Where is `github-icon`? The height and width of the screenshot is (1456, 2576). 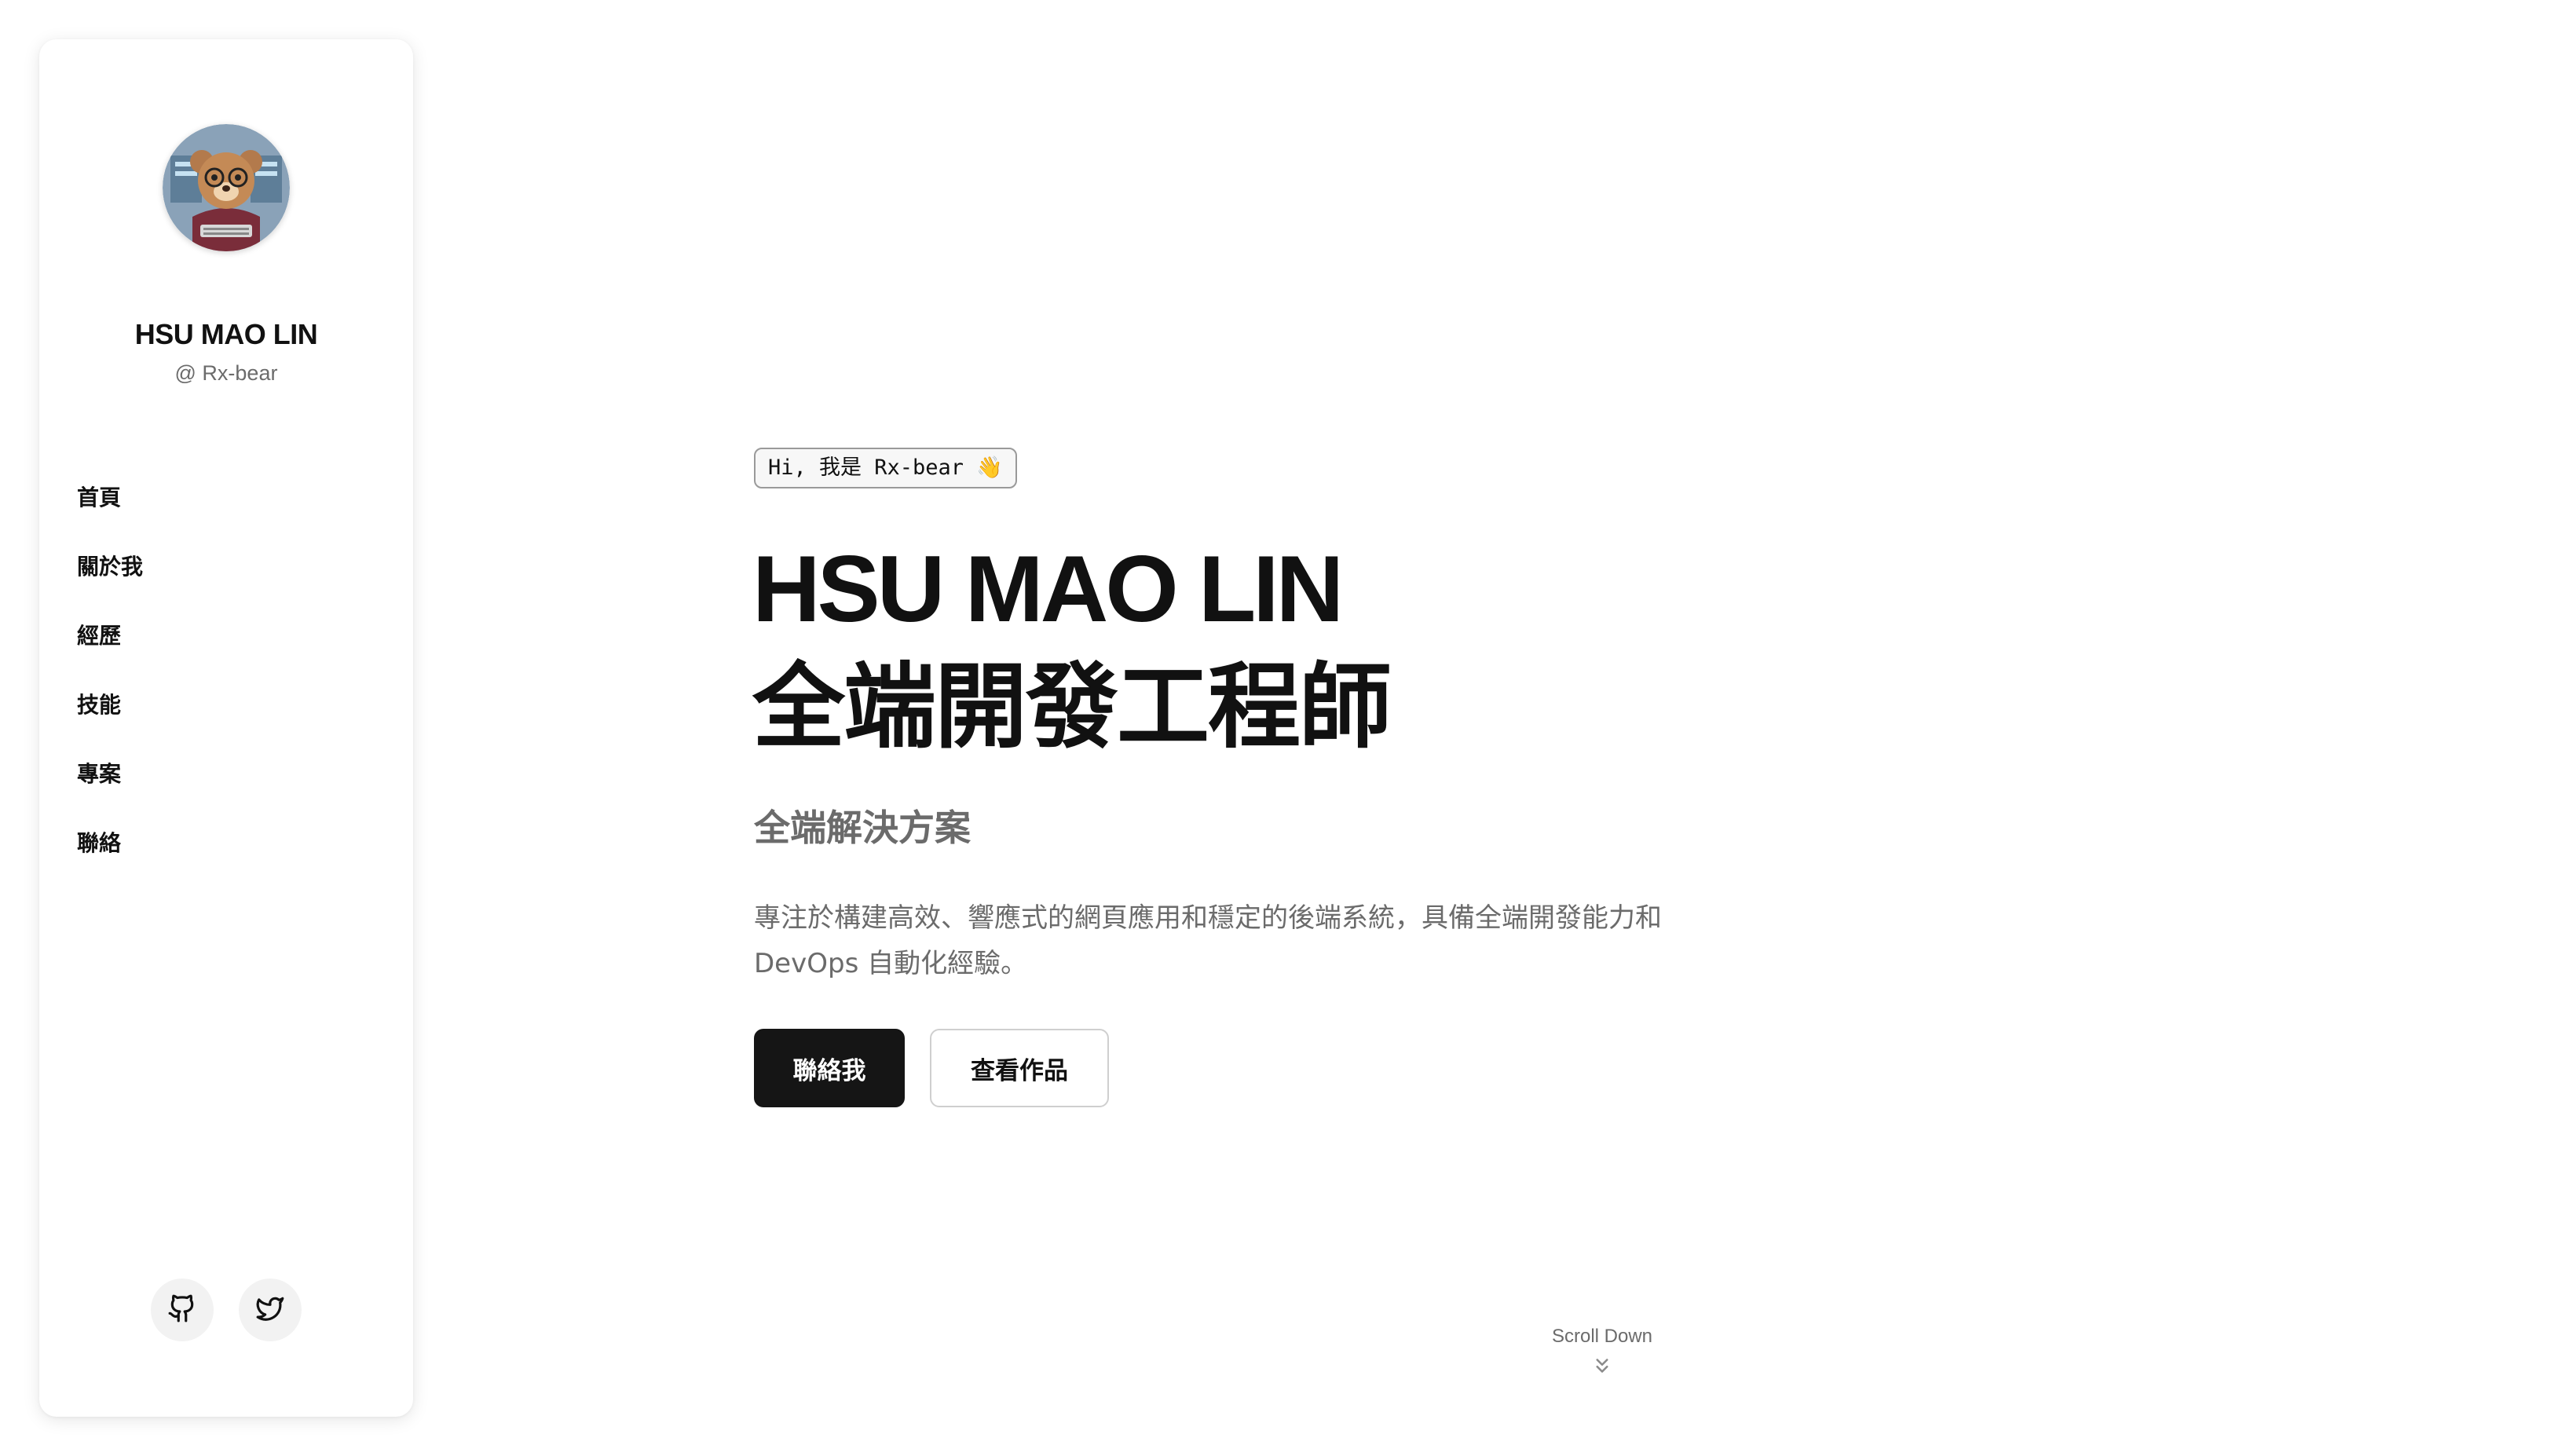 github-icon is located at coordinates (182, 1309).